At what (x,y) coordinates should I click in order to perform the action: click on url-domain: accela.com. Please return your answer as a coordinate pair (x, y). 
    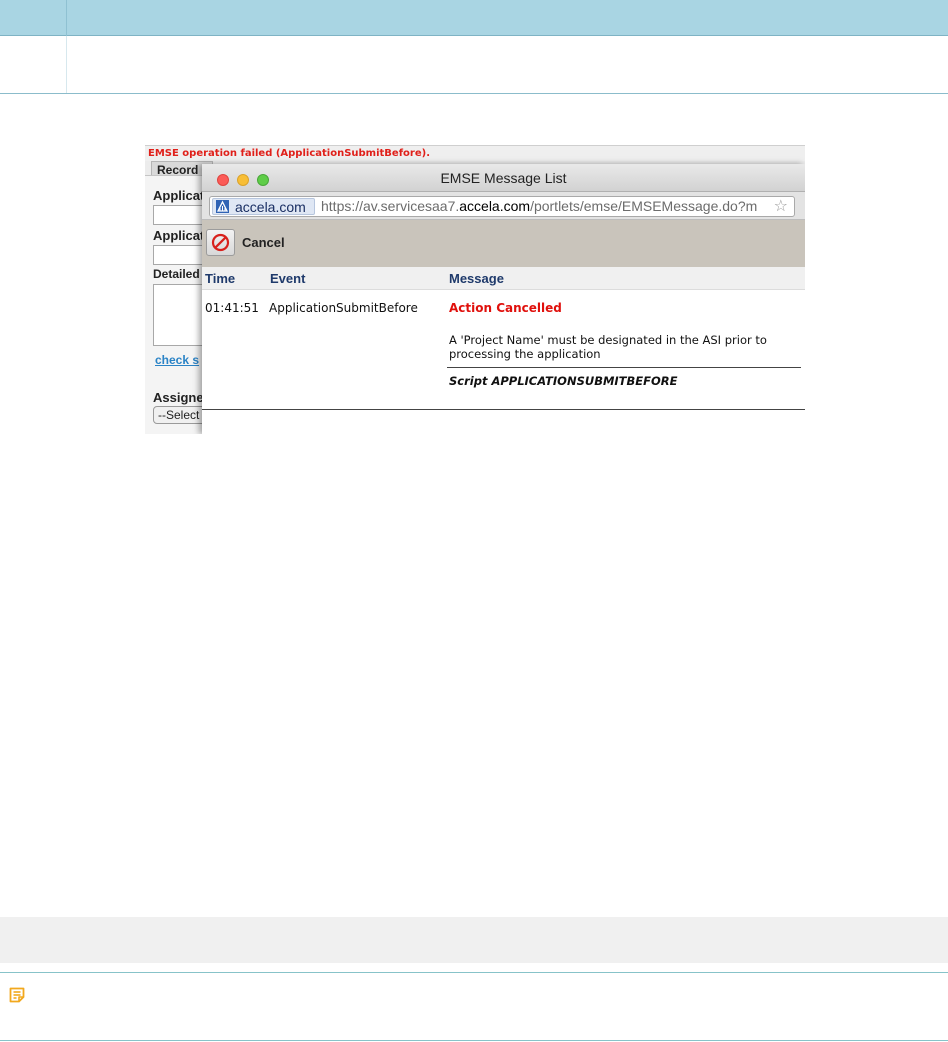
    Looking at the image, I should click on (495, 206).